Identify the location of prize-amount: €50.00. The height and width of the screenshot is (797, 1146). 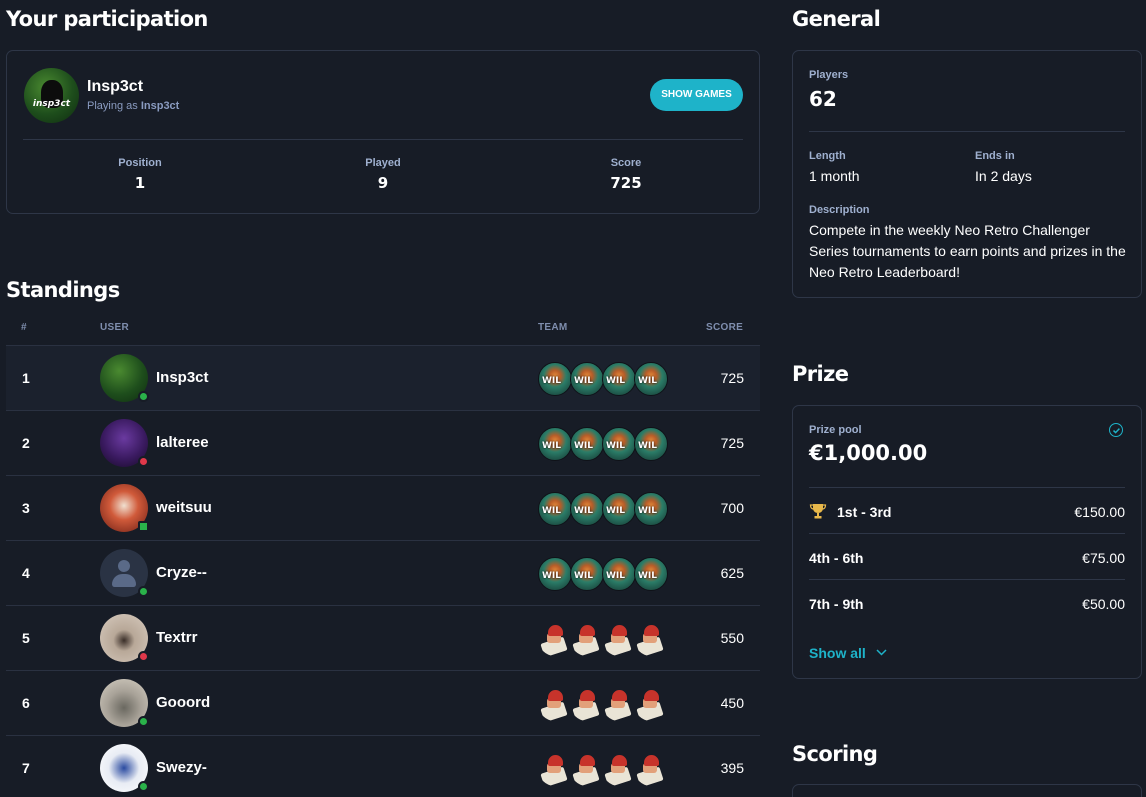
(1103, 604).